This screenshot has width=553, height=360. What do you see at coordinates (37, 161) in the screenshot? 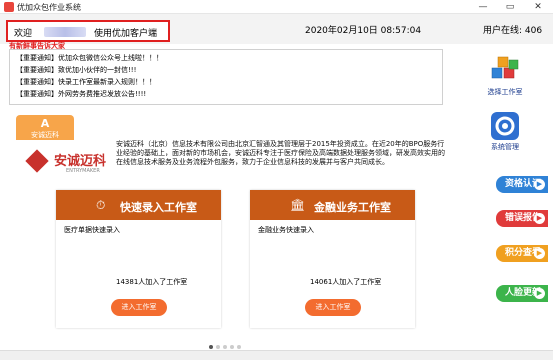
I see `logo-mark-icon` at bounding box center [37, 161].